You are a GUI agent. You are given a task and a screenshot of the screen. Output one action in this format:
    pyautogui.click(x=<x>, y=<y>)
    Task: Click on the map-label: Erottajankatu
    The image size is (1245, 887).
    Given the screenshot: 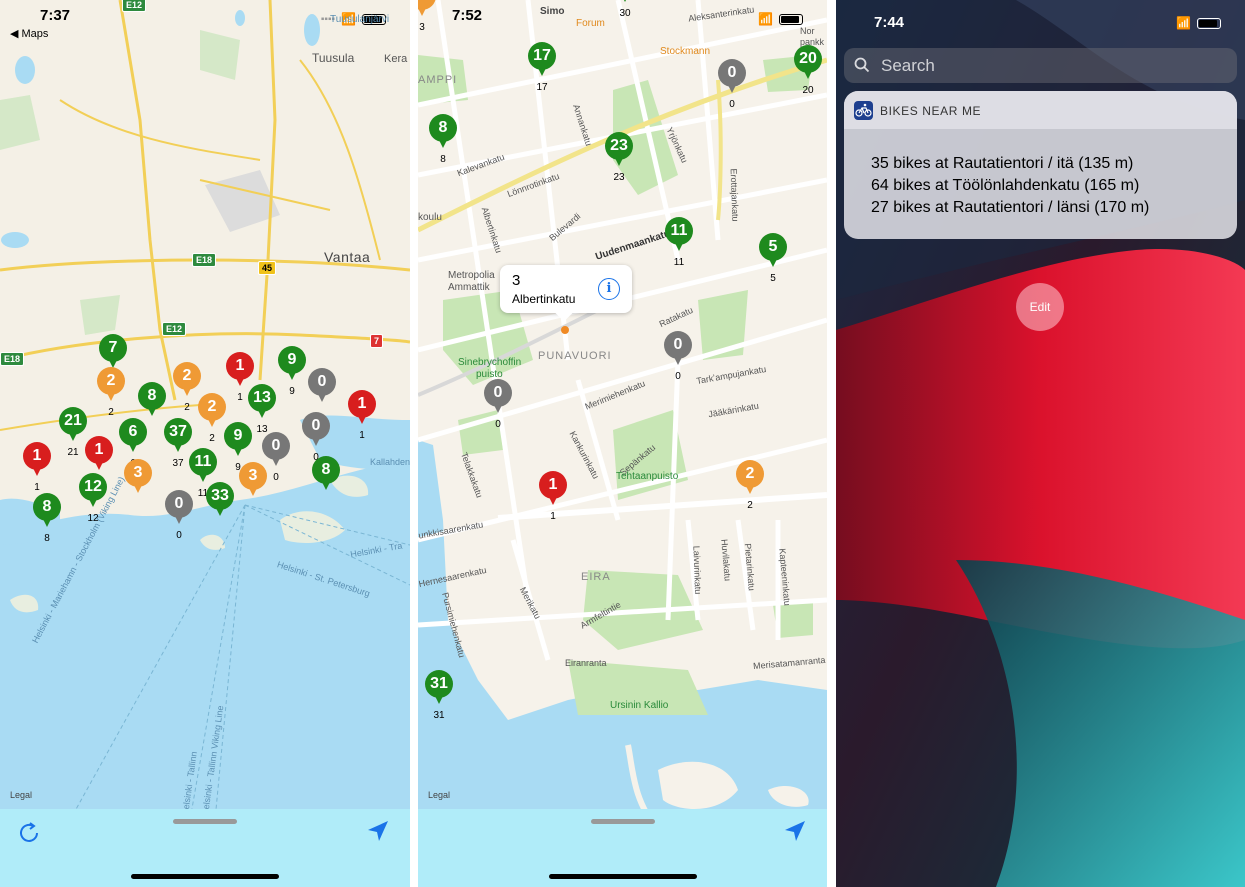 What is the action you would take?
    pyautogui.click(x=734, y=195)
    